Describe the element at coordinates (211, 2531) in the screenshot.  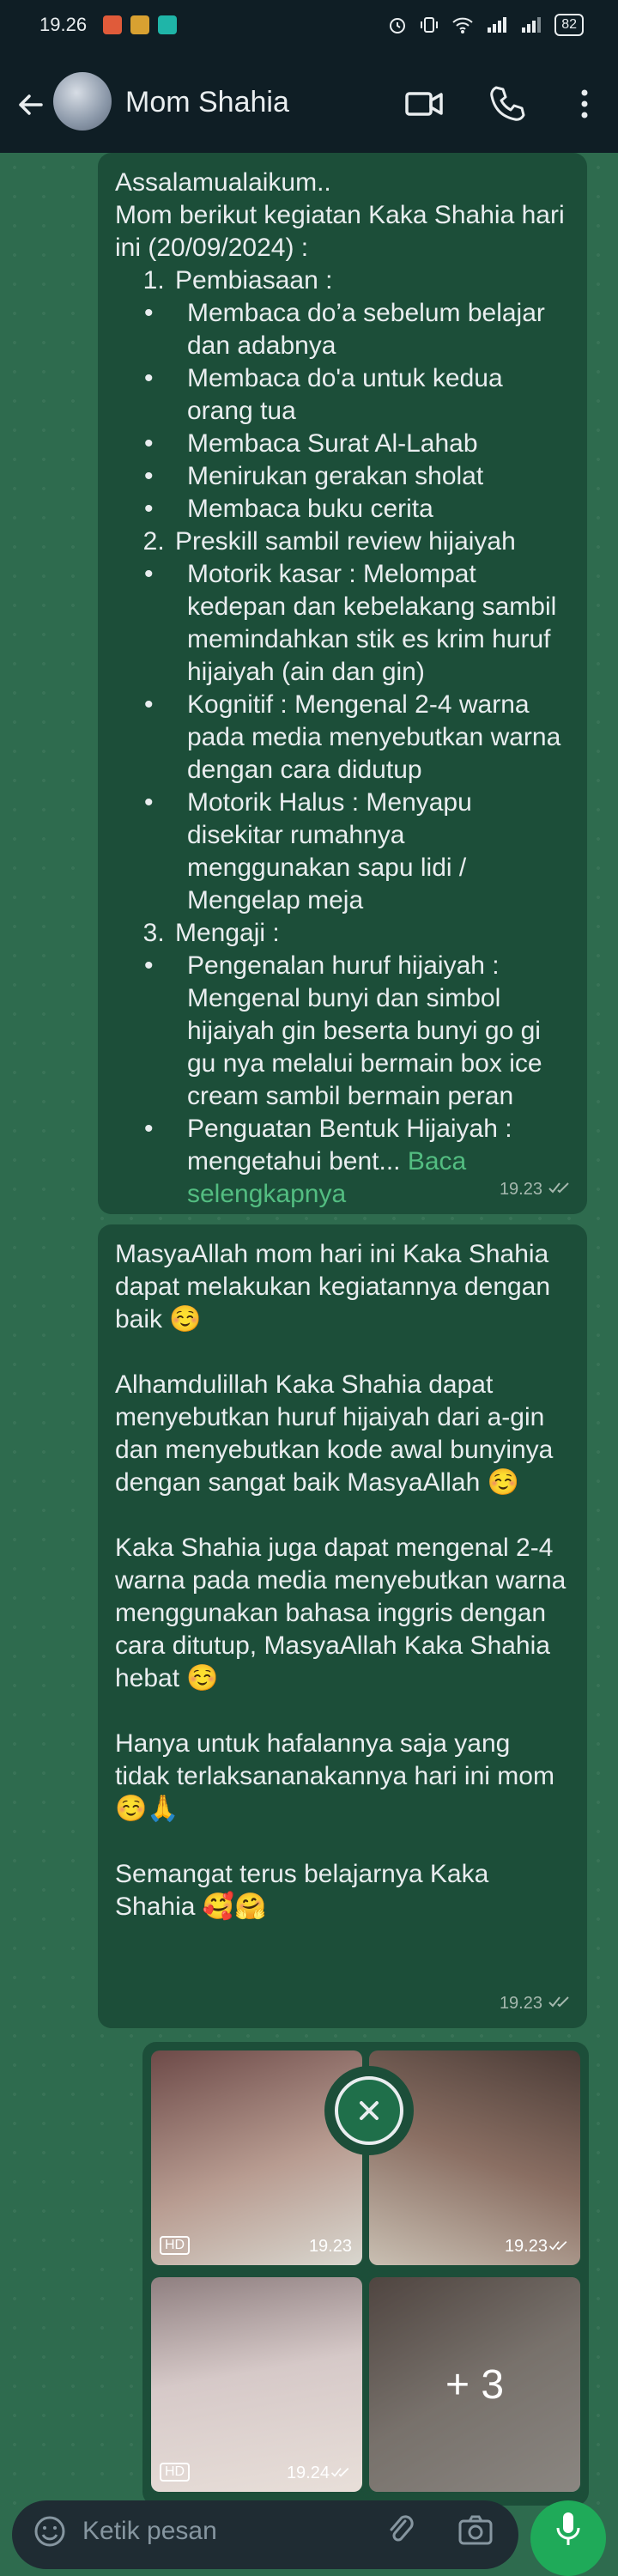
I see `message-input` at that location.